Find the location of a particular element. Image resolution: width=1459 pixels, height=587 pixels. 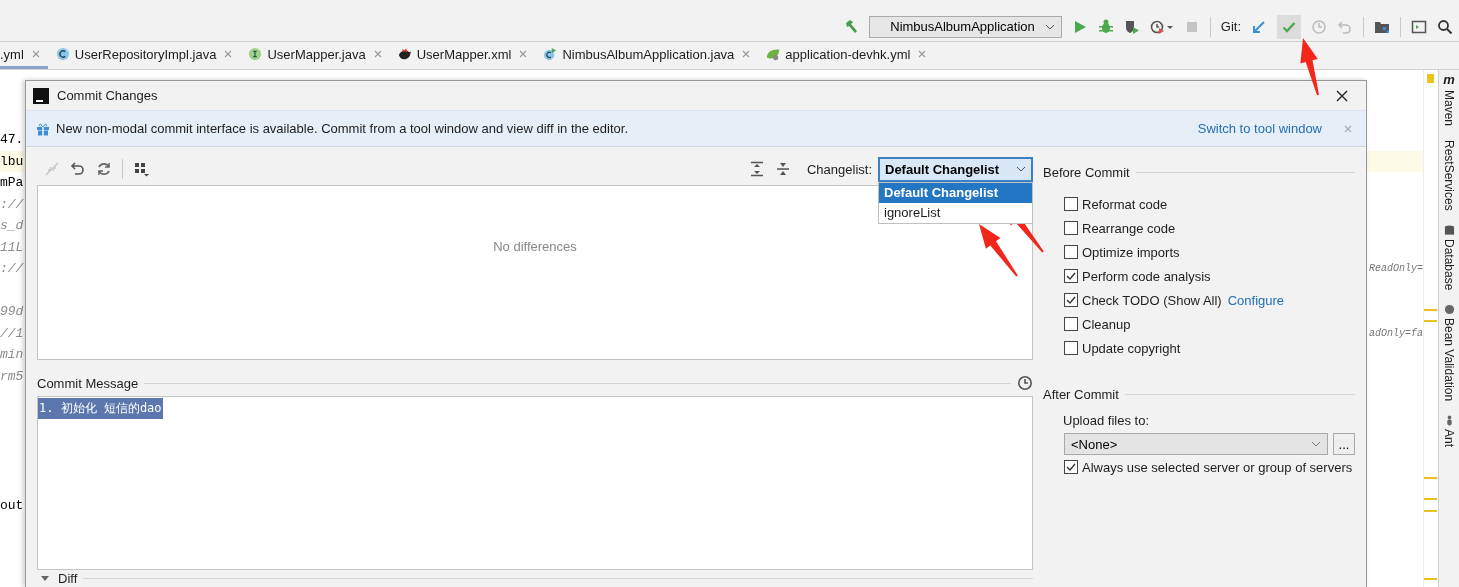

run-configuration-dropdown: NimbusAlbumApplication is located at coordinates (965, 26).